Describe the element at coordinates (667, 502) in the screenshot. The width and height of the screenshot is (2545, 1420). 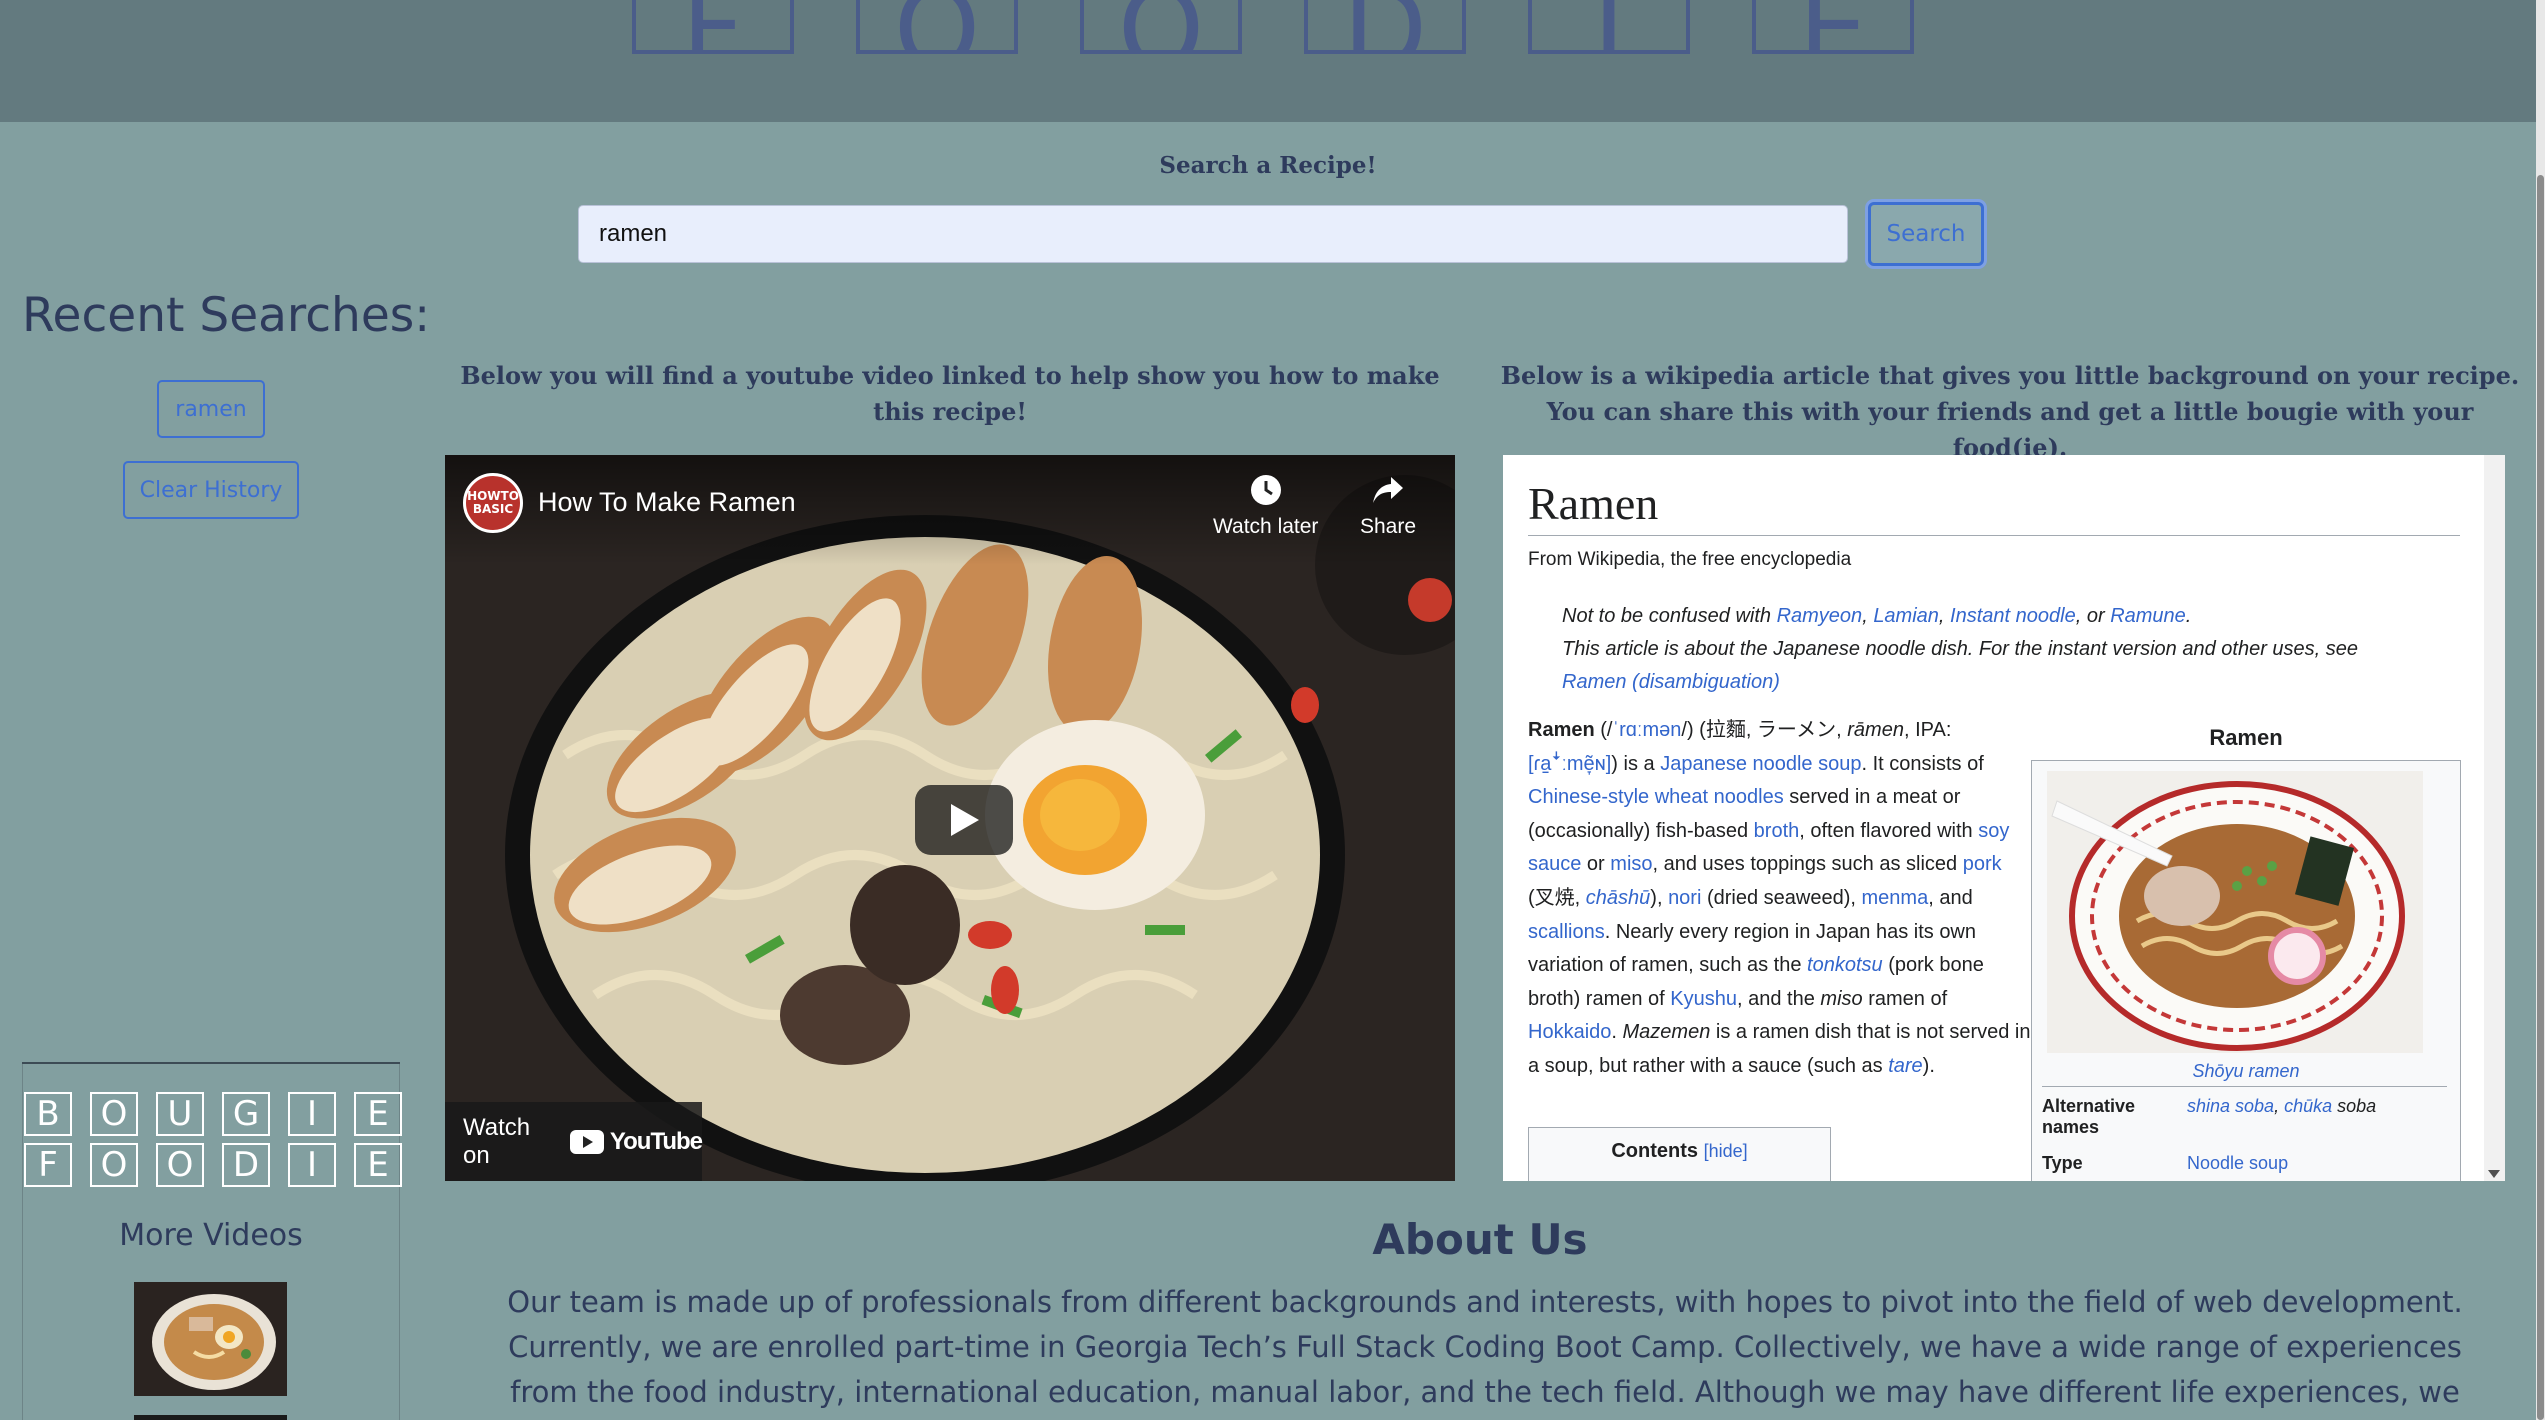
I see `video-title: How To Make Ramen` at that location.